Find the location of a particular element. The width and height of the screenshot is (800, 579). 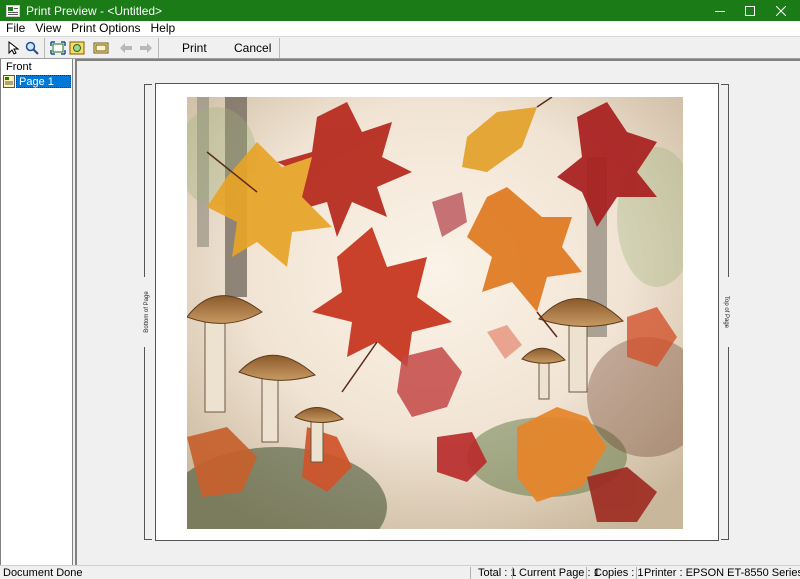

next-page-button is located at coordinates (146, 48).